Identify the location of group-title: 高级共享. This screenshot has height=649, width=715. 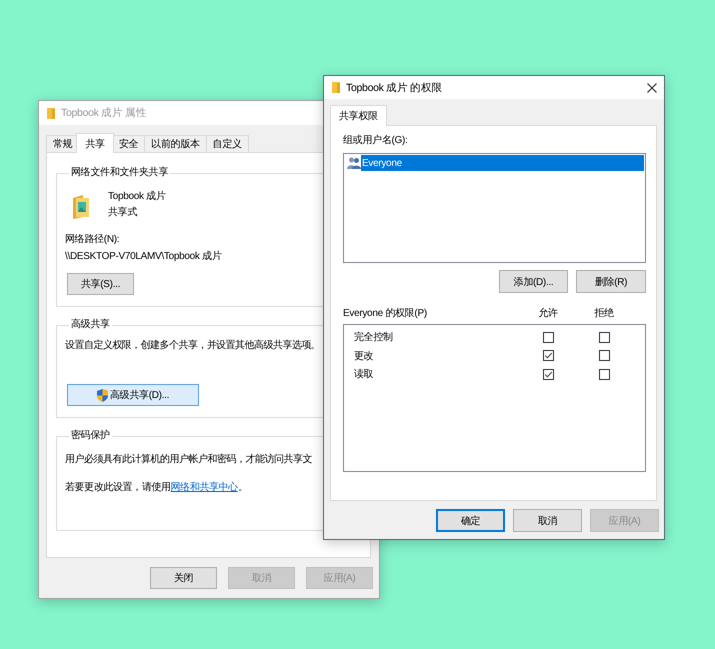
(90, 325).